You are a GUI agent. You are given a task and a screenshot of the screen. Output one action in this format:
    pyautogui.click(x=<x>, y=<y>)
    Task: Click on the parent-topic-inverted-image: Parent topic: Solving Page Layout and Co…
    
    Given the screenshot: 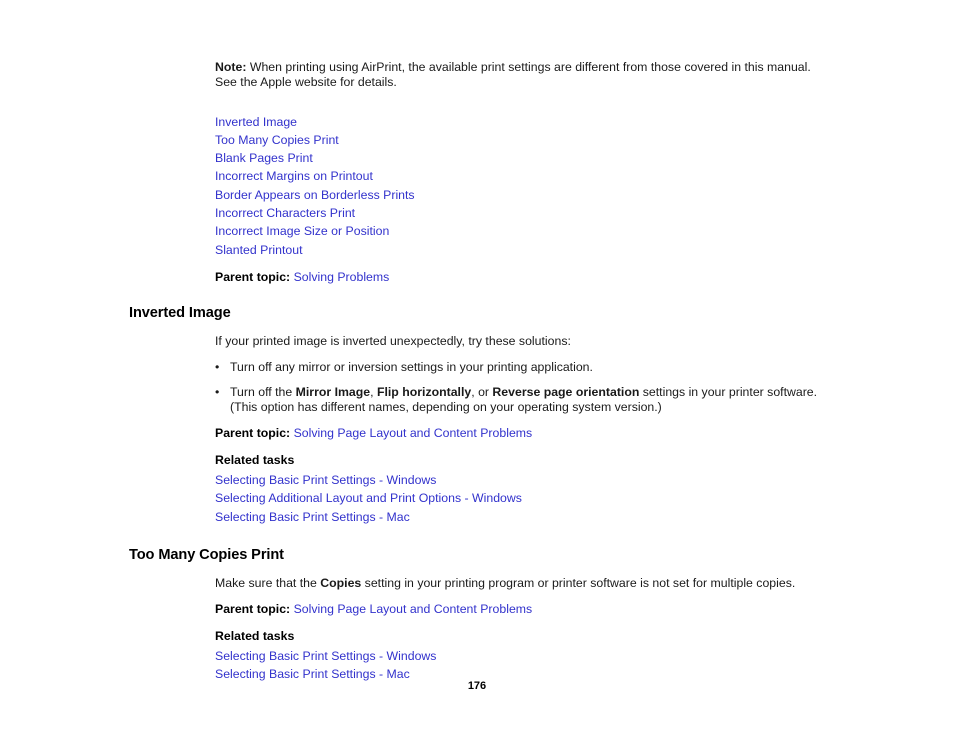 What is the action you would take?
    pyautogui.click(x=517, y=433)
    